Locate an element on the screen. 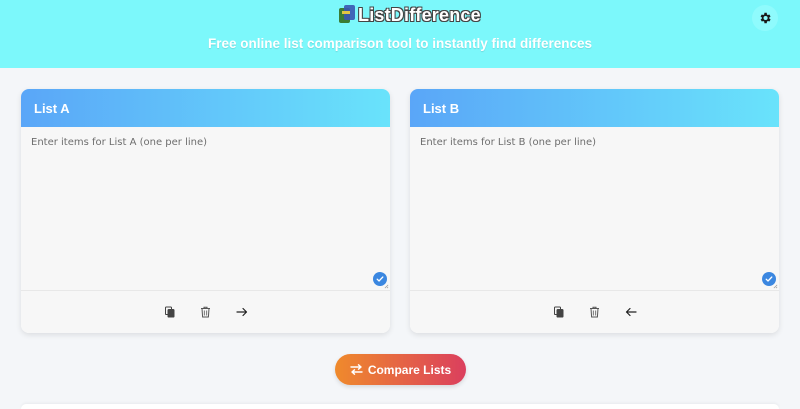 The height and width of the screenshot is (409, 800). list-a-title: List A is located at coordinates (205, 108).